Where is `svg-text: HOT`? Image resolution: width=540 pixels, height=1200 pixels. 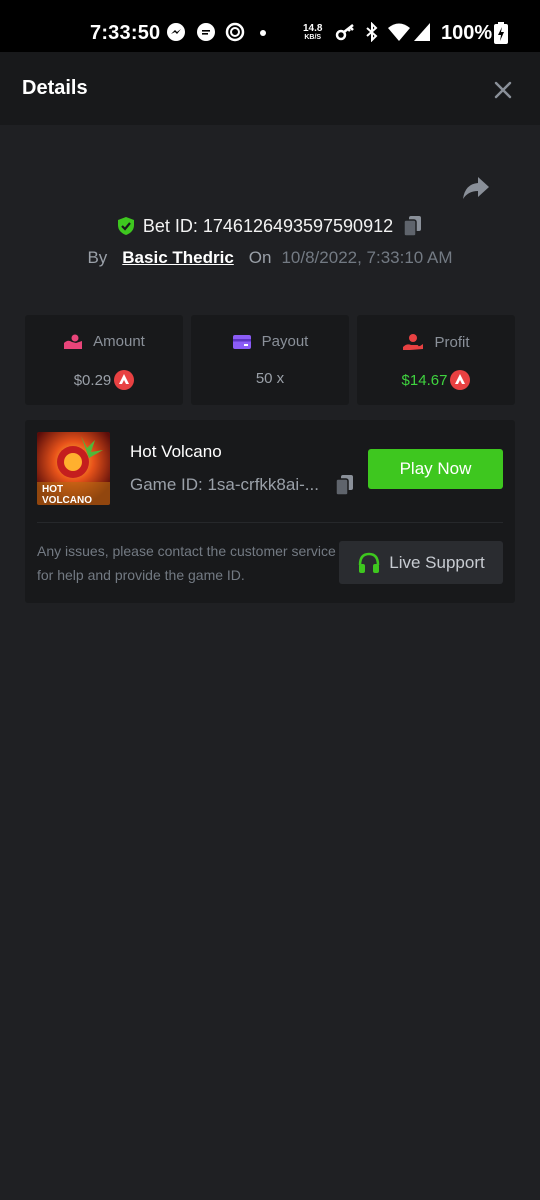
svg-text: HOT is located at coordinates (52, 489).